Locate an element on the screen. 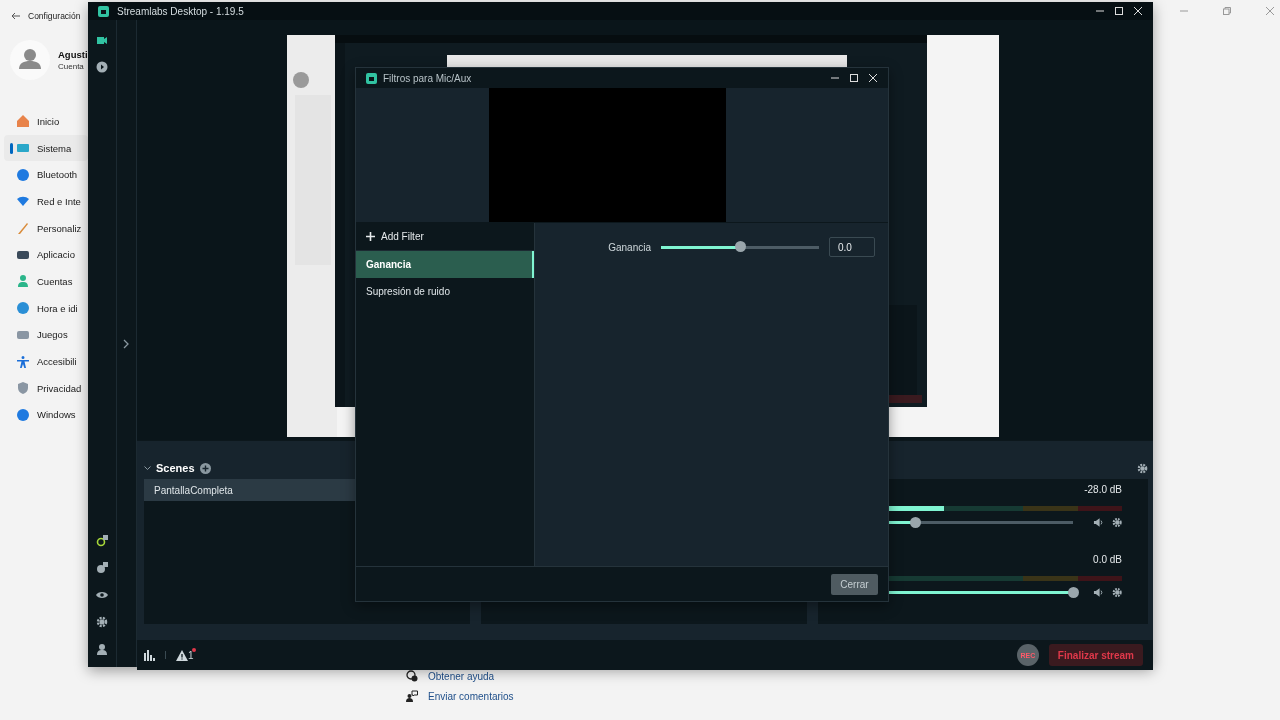 This screenshot has width=1280, height=720. nav-item: Personaliz is located at coordinates (46, 228).